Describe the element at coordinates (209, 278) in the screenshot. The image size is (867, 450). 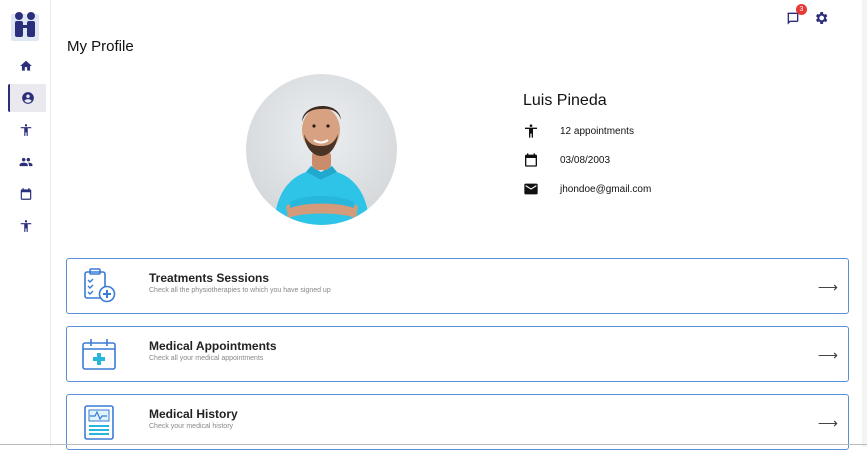
I see `card-title: Treatments Sessions` at that location.